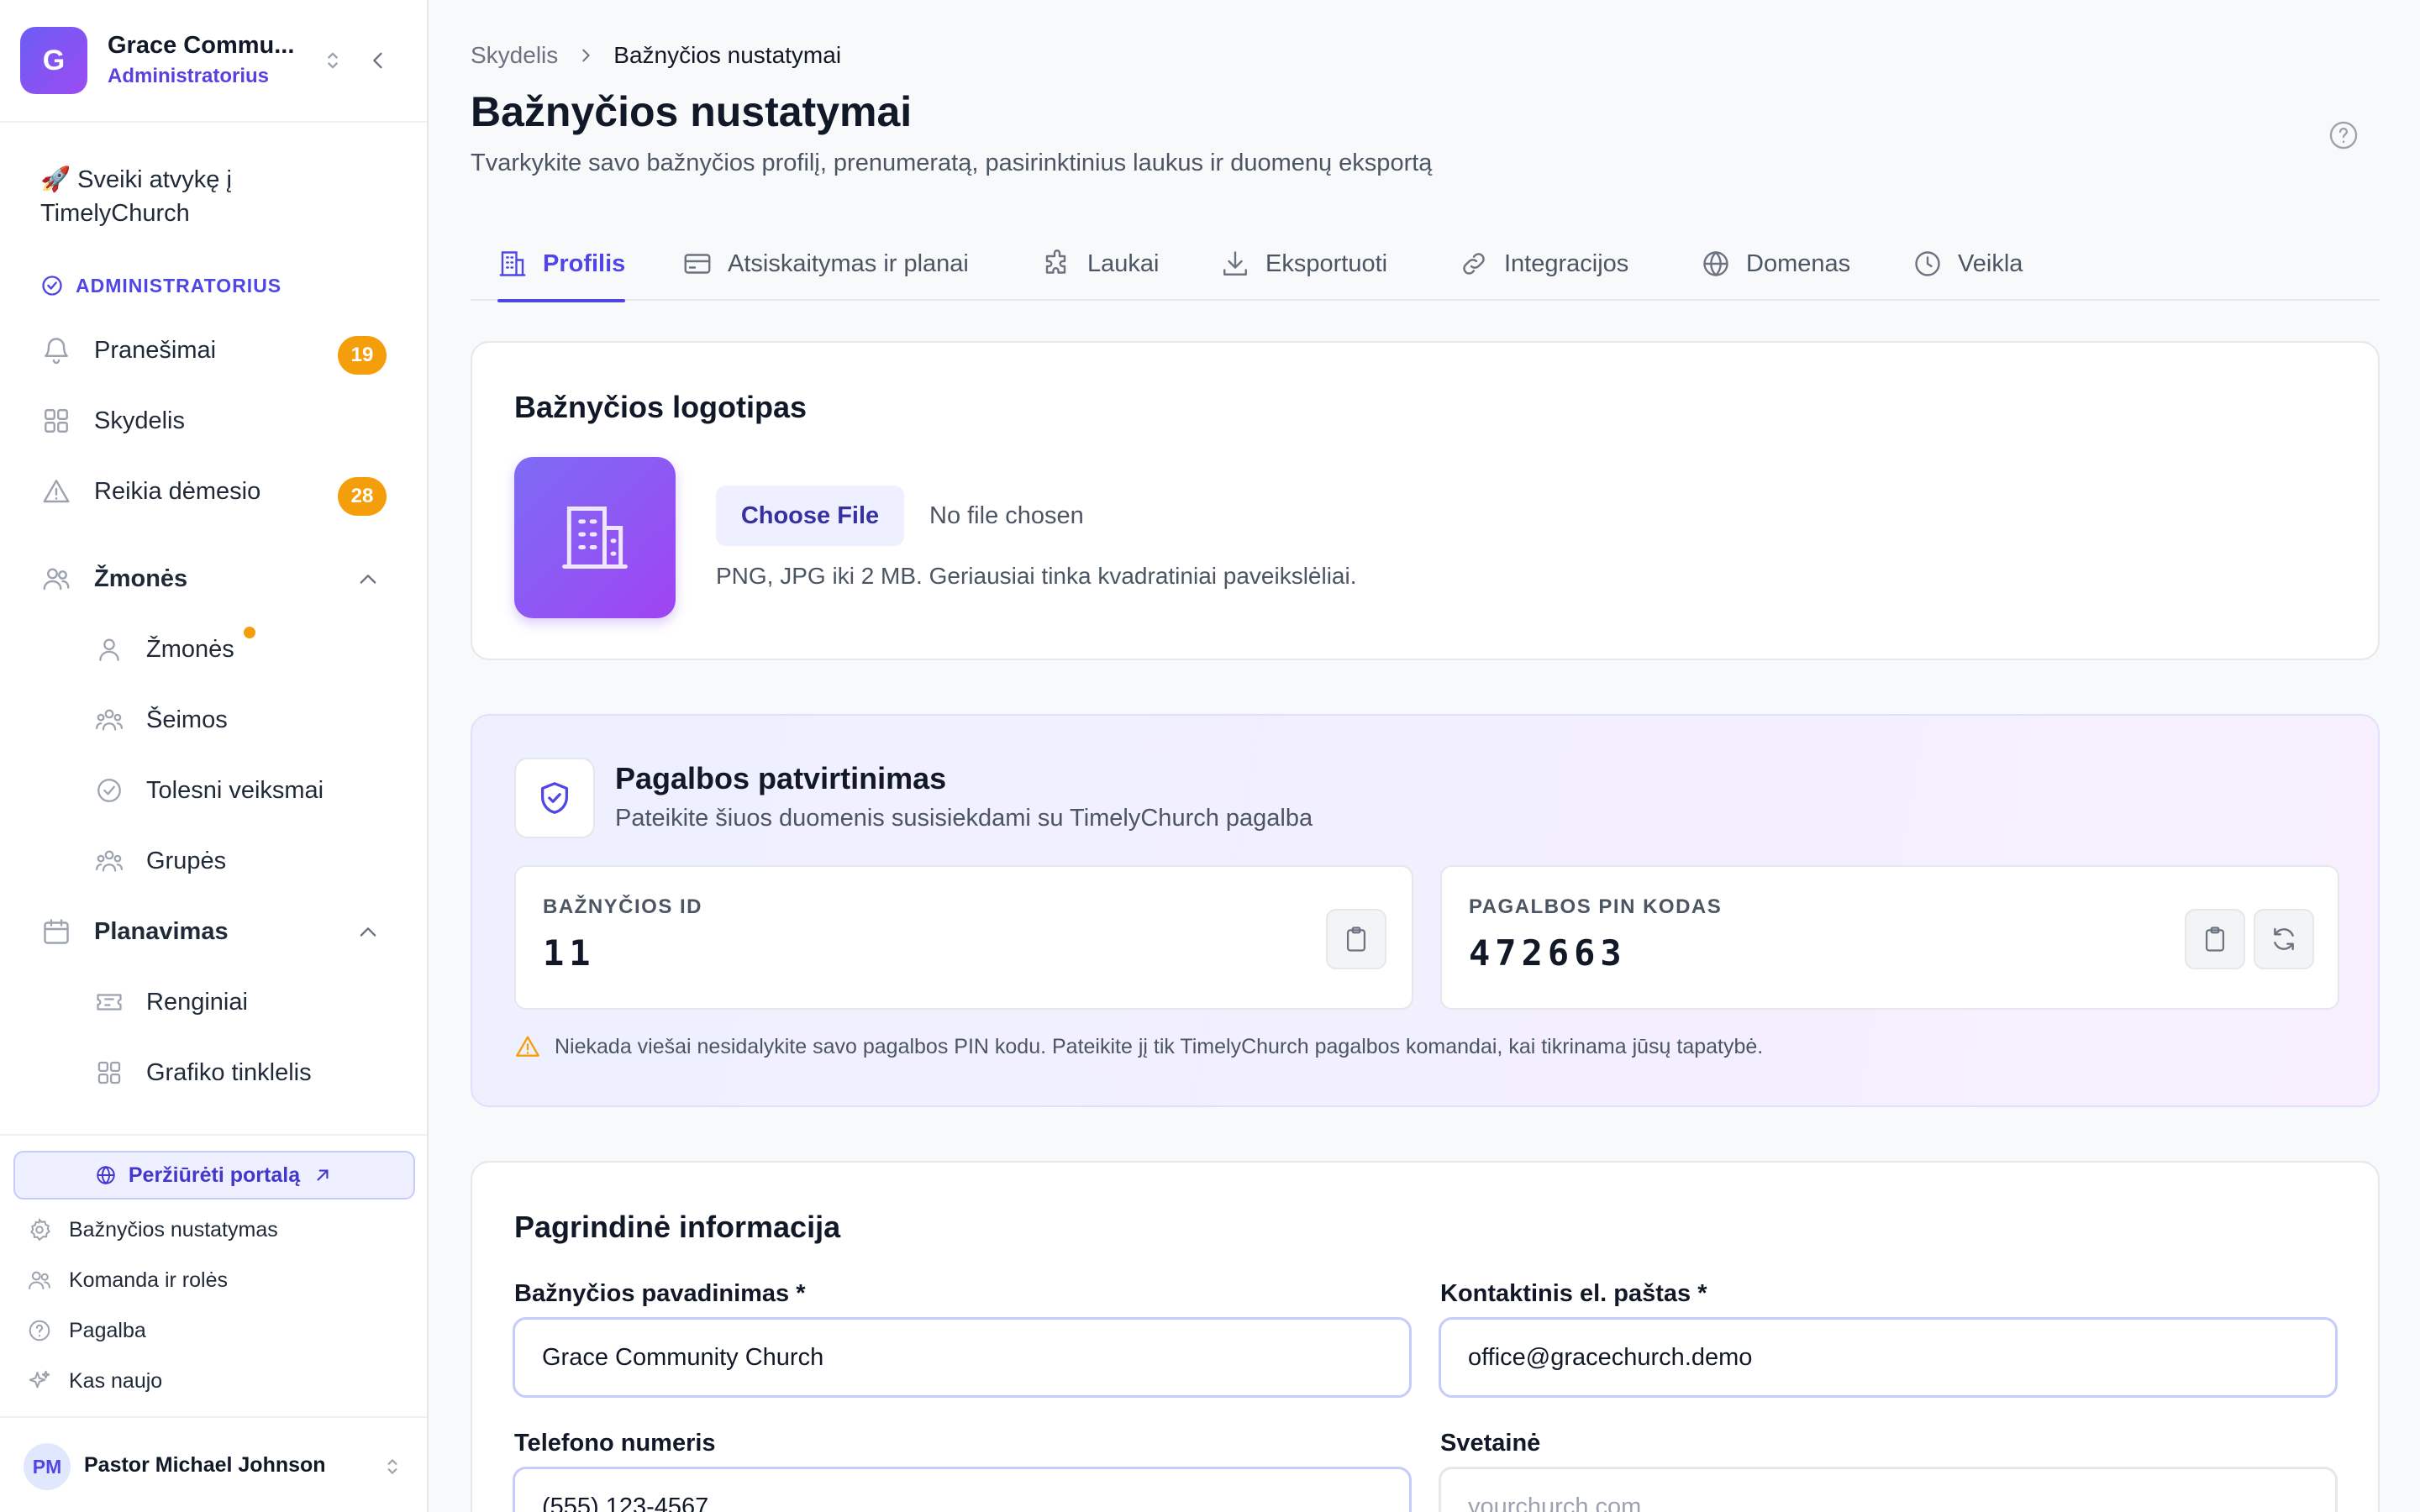 The image size is (2420, 1512). Describe the element at coordinates (660, 1293) in the screenshot. I see `church-name-label: Bažnyčios pavadinimas *` at that location.